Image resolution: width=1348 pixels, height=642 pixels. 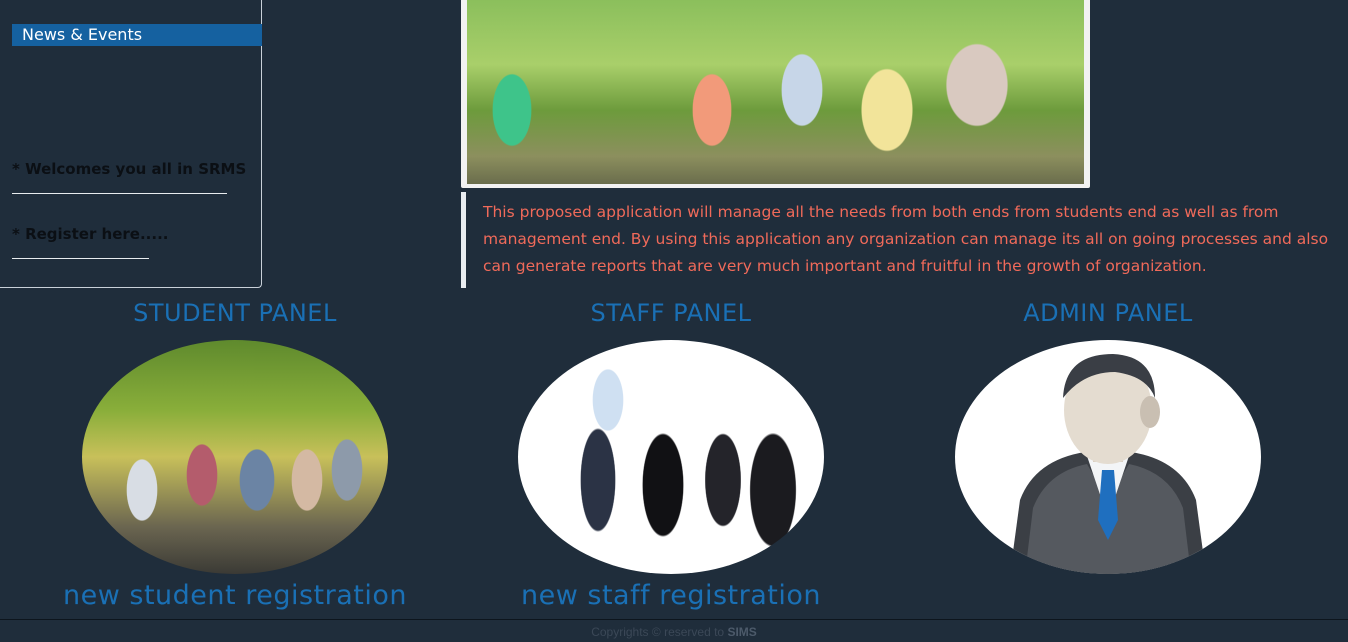 I want to click on admin-panel: ADMIN PANEL, so click(x=1108, y=436).